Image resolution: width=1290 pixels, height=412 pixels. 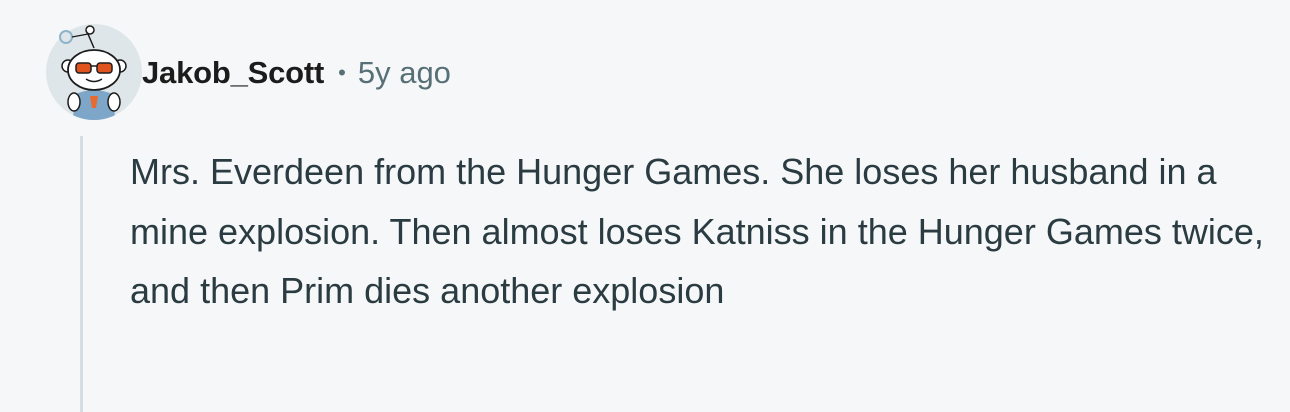 I want to click on snoo-avatar-icon, so click(x=94, y=72).